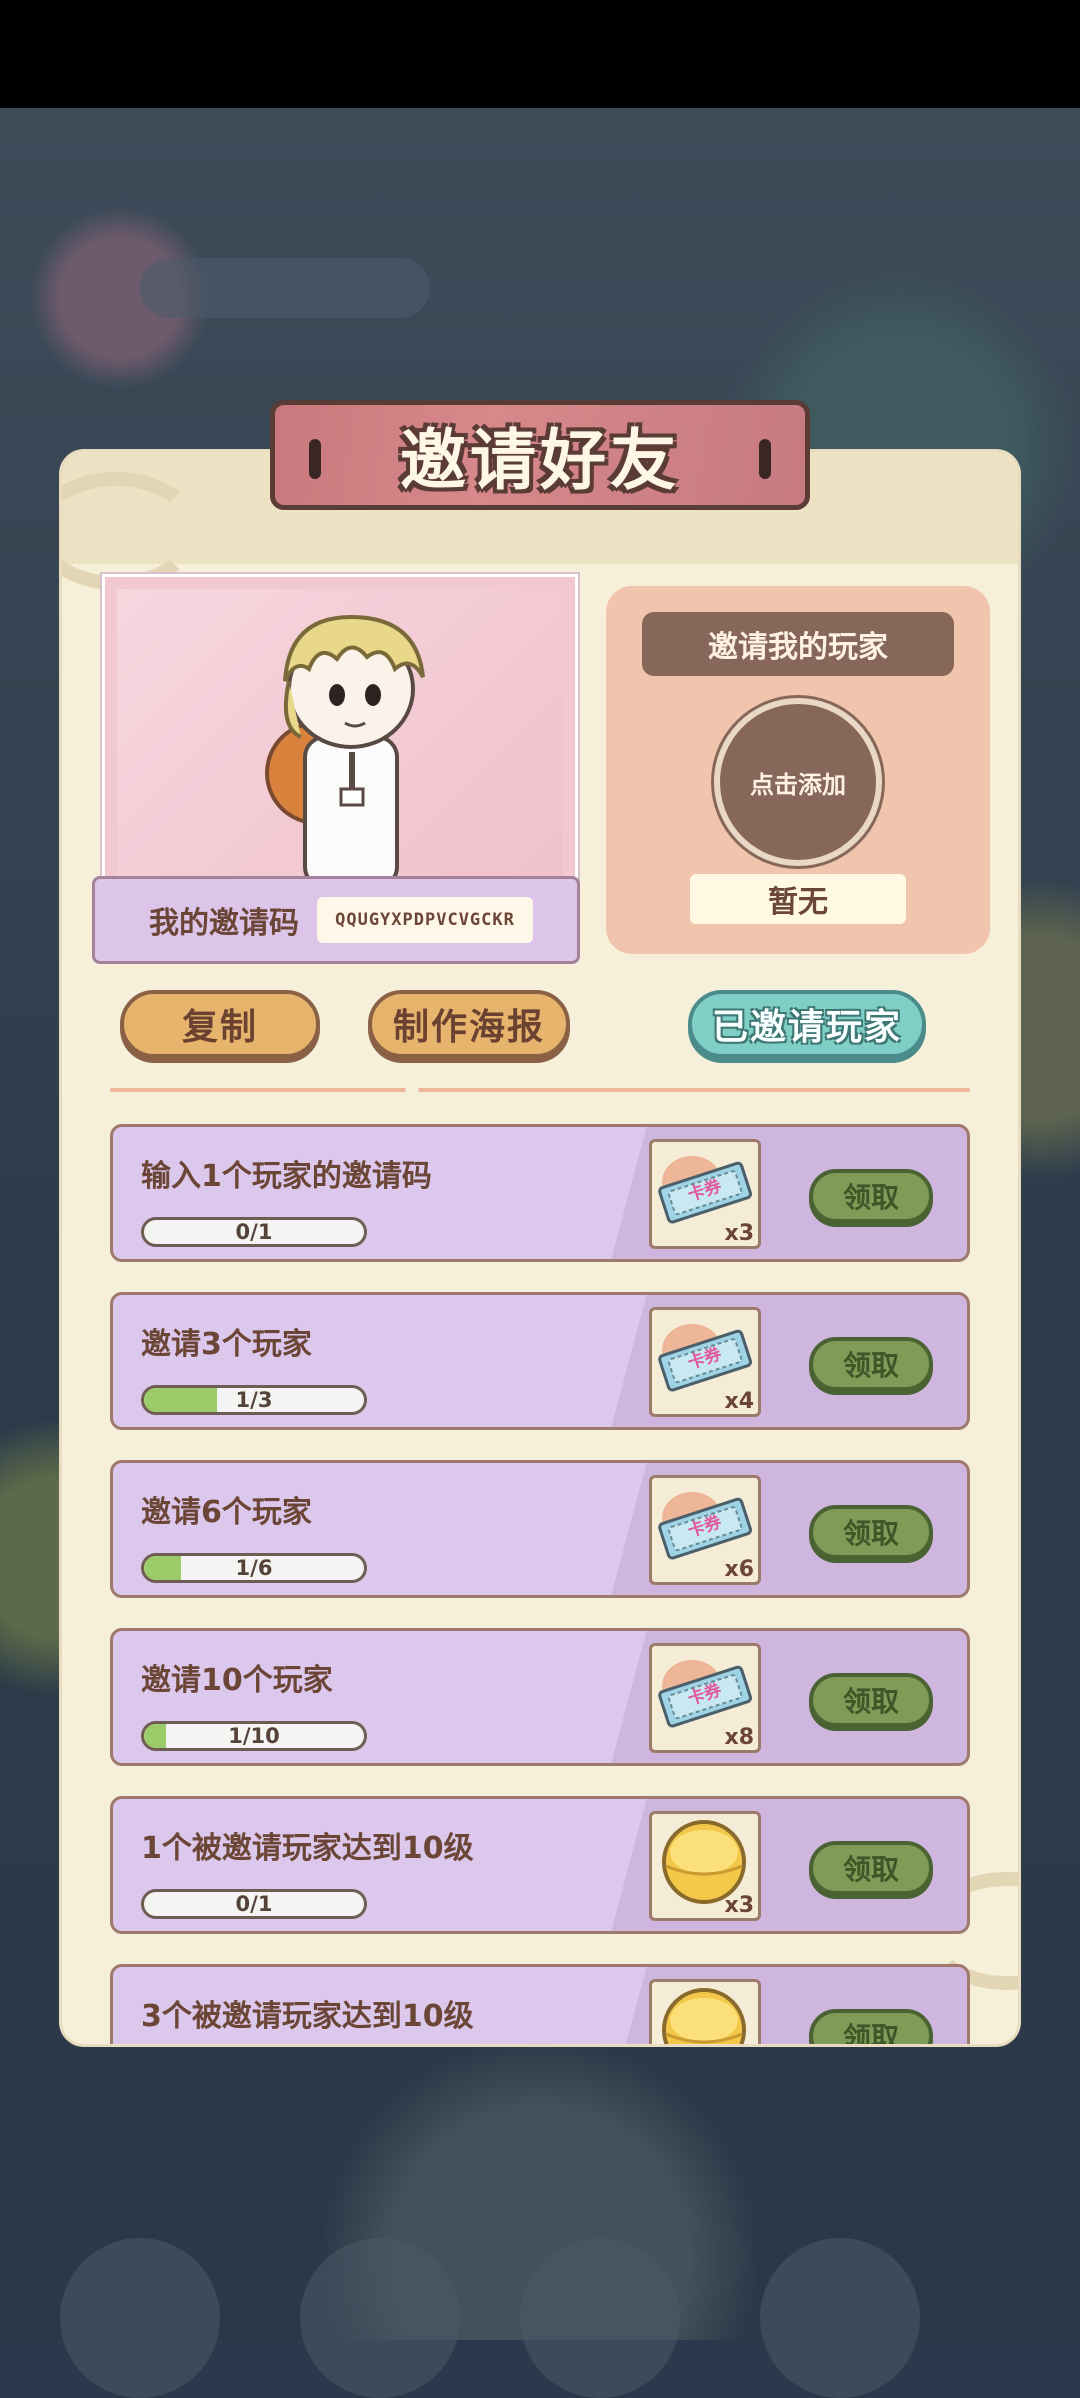 This screenshot has width=1080, height=2398. What do you see at coordinates (705, 1362) in the screenshot?
I see `reward-box: 卡券 x4` at bounding box center [705, 1362].